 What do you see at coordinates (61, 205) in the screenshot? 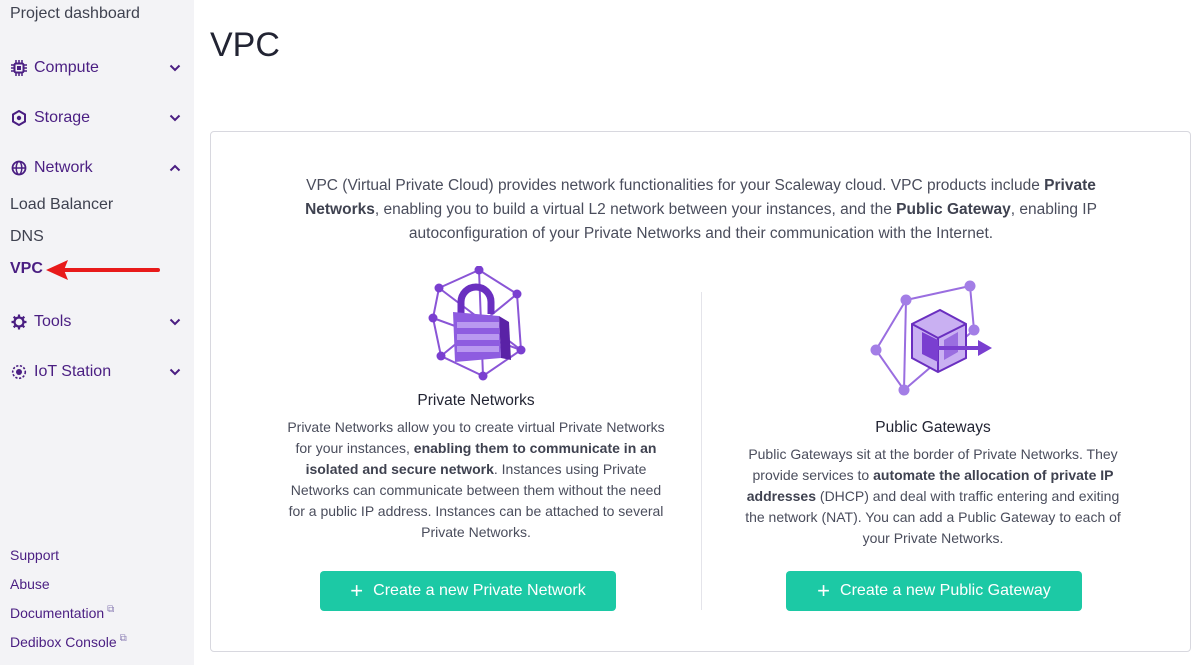
I see `sidebar-item-load-balancer: Load Balancer` at bounding box center [61, 205].